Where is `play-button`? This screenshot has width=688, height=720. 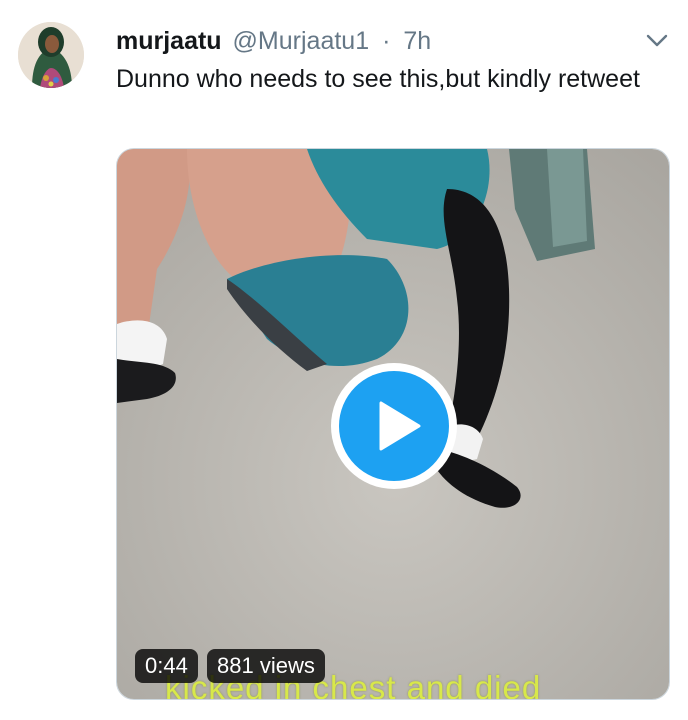 play-button is located at coordinates (394, 426).